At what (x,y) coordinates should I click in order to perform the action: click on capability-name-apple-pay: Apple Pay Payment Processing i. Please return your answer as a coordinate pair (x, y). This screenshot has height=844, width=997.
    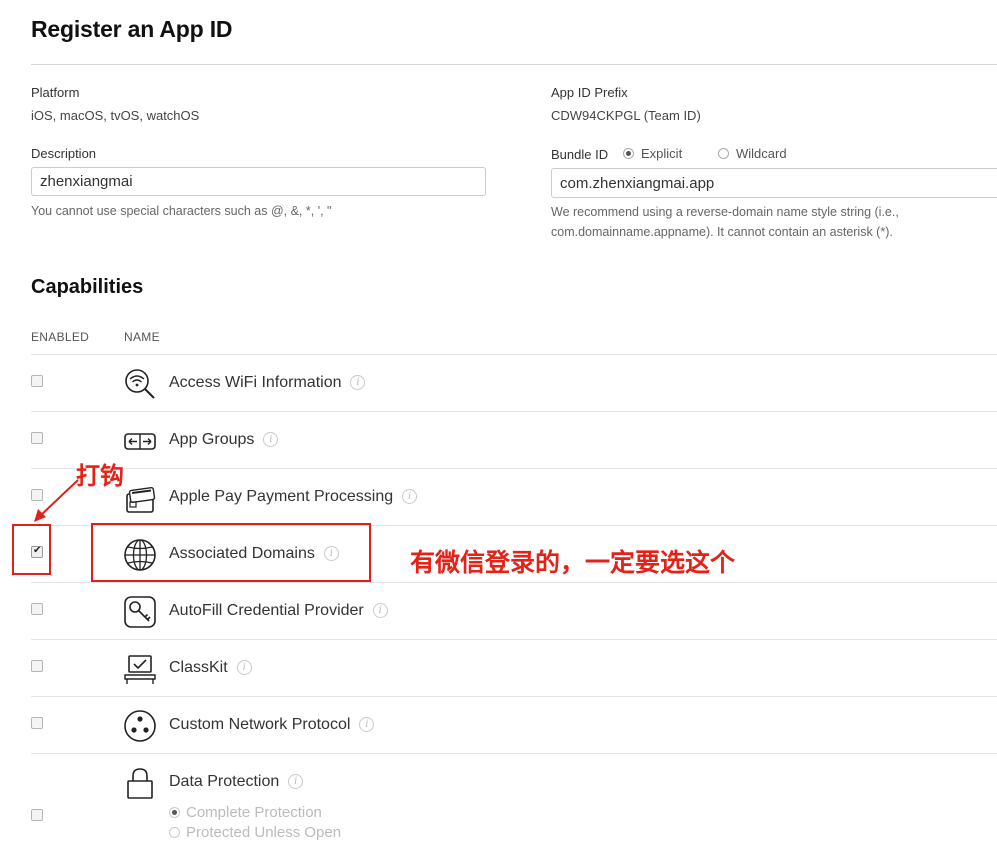
    Looking at the image, I should click on (293, 497).